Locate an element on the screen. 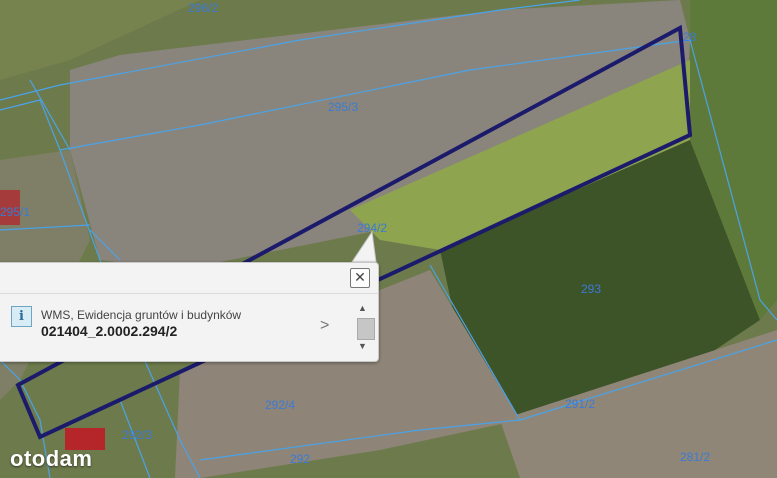 The image size is (777, 478). close-icon: ✕ is located at coordinates (360, 278).